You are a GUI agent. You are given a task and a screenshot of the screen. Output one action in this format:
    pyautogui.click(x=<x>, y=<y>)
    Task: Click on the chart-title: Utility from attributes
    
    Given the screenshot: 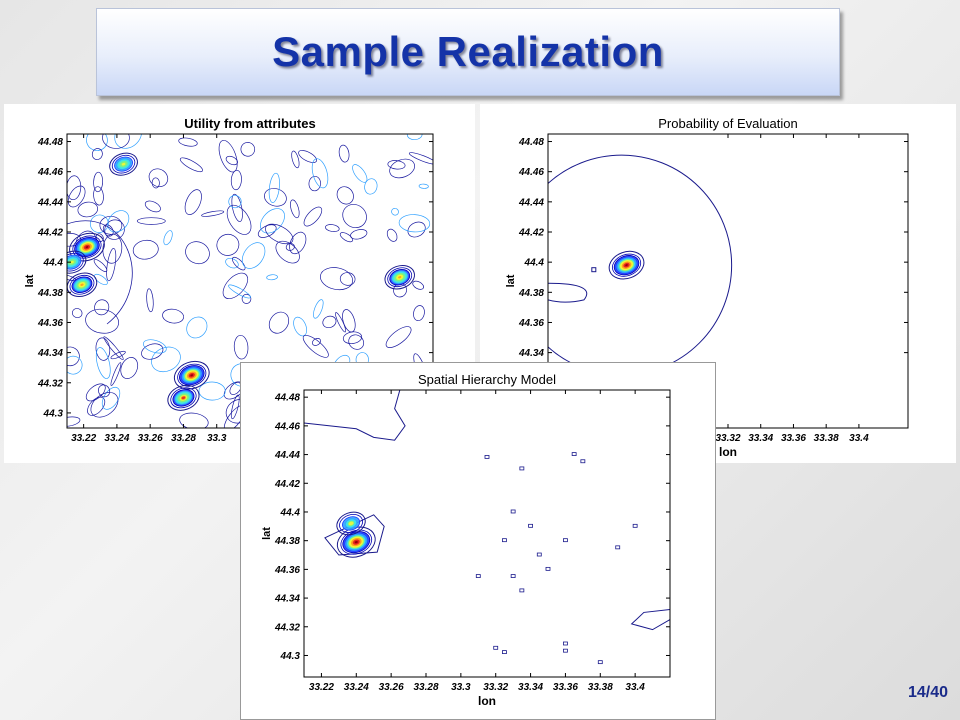 What is the action you would take?
    pyautogui.click(x=249, y=123)
    